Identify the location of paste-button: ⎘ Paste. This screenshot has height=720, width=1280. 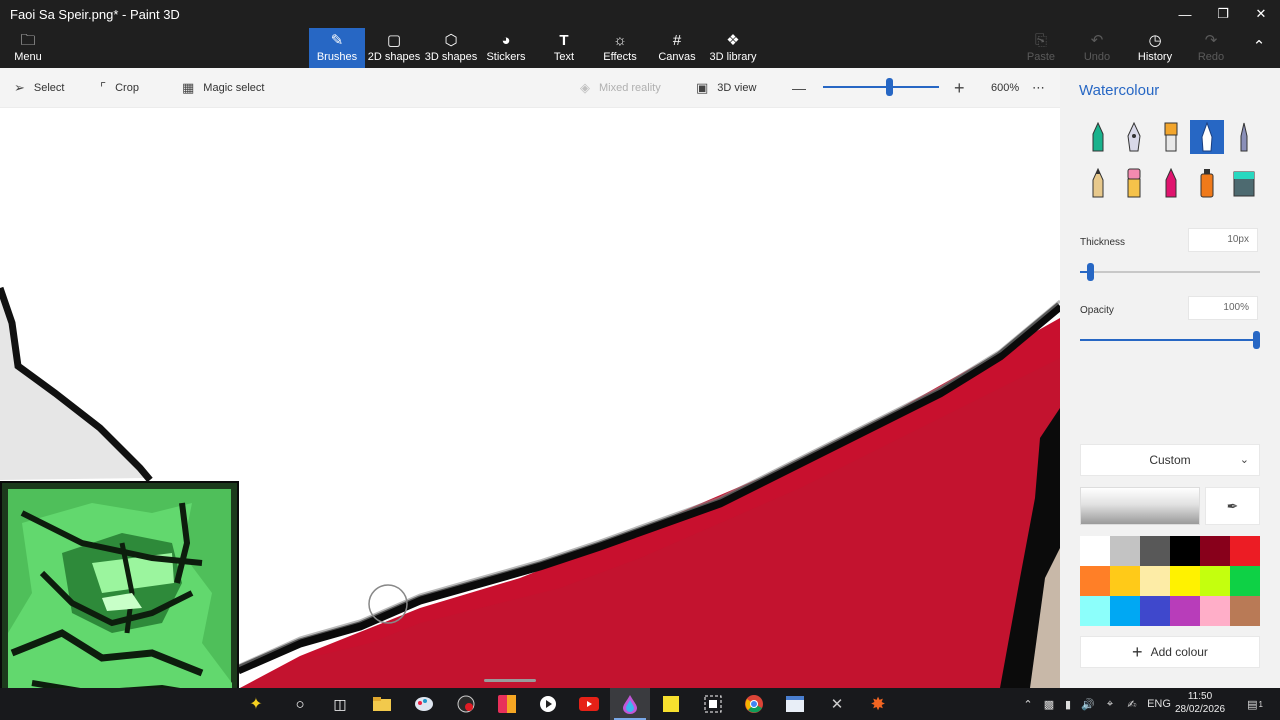
(1041, 48).